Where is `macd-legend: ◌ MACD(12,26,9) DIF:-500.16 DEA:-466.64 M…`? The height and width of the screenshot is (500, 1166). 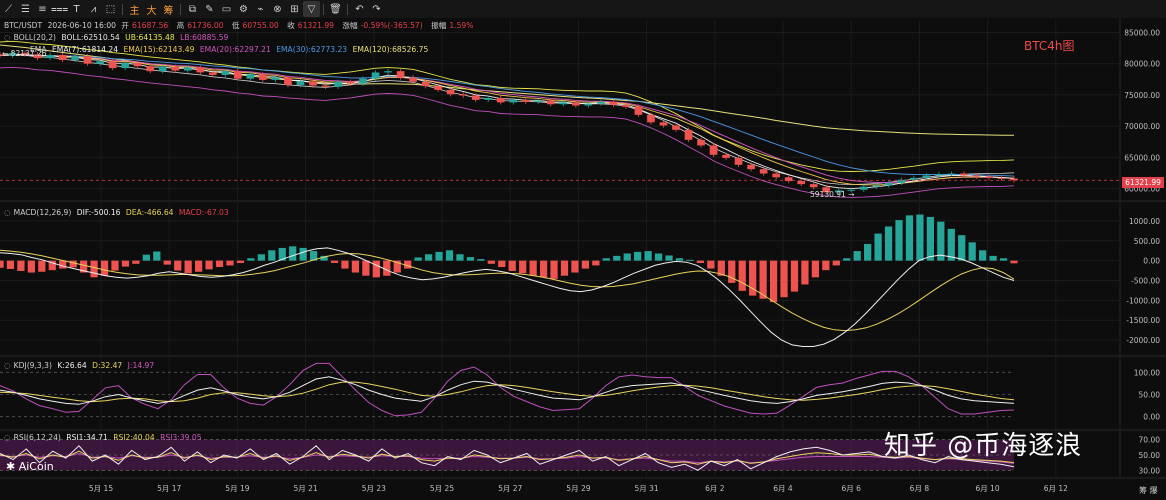
macd-legend: ◌ MACD(12,26,9) DIF:-500.16 DEA:-466.64 M… is located at coordinates (118, 213).